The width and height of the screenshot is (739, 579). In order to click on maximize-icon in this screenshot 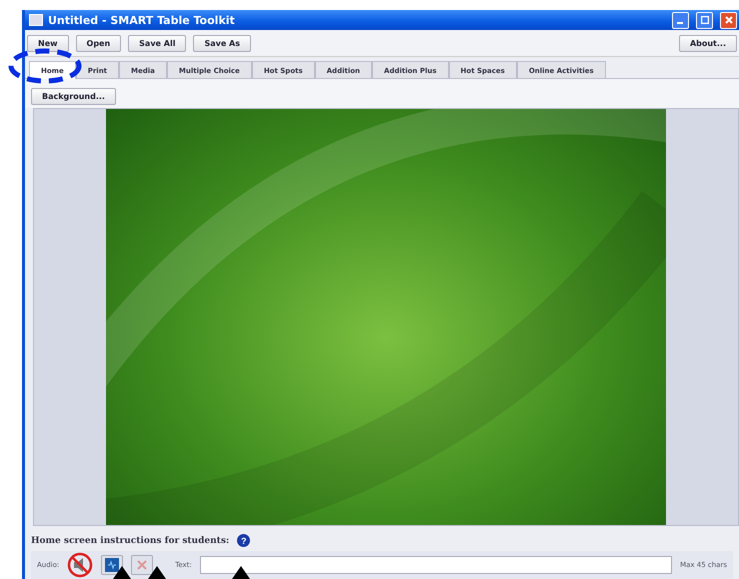, I will do `click(704, 20)`.